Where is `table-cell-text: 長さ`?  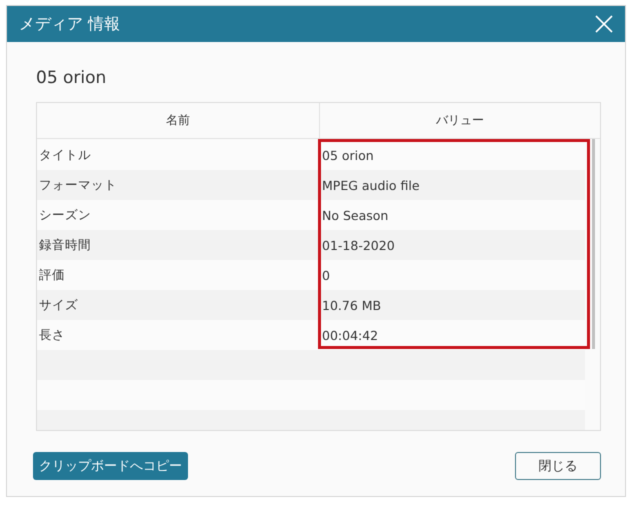
table-cell-text: 長さ is located at coordinates (52, 335).